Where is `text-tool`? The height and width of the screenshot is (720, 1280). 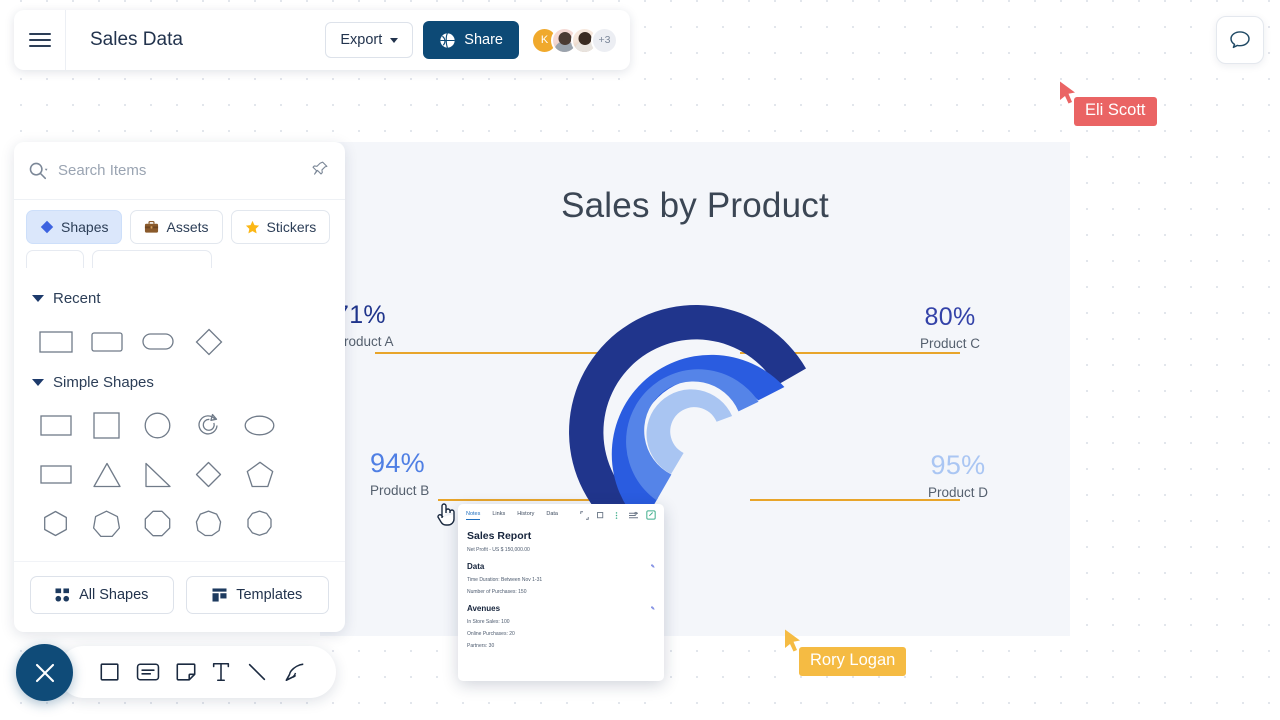 text-tool is located at coordinates (221, 672).